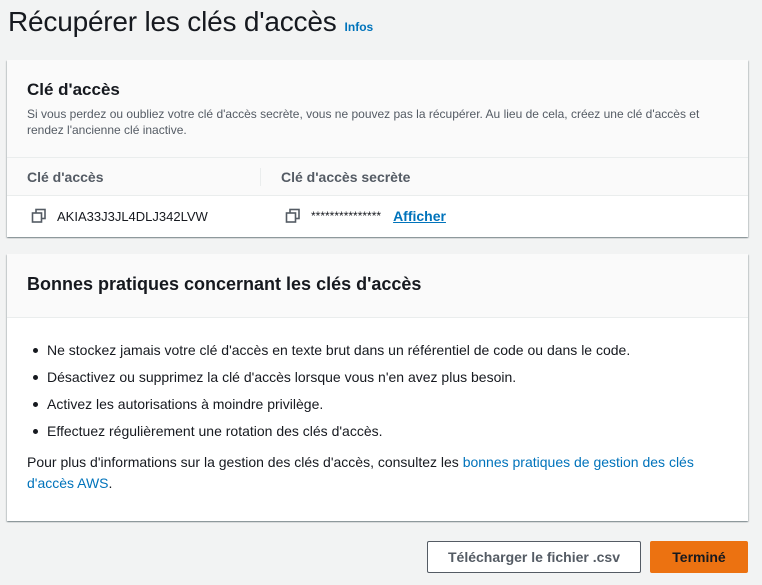  I want to click on secret-key-cell: *************** Afficher, so click(353, 216).